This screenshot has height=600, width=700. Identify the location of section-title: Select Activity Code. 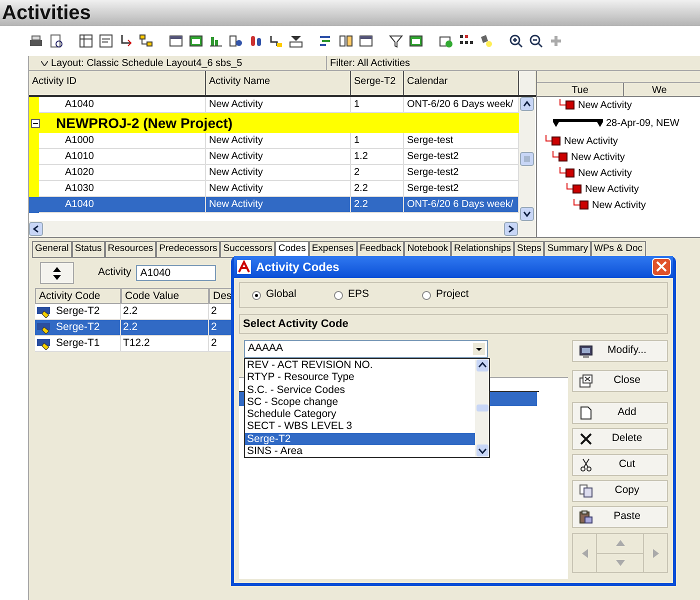
(295, 324).